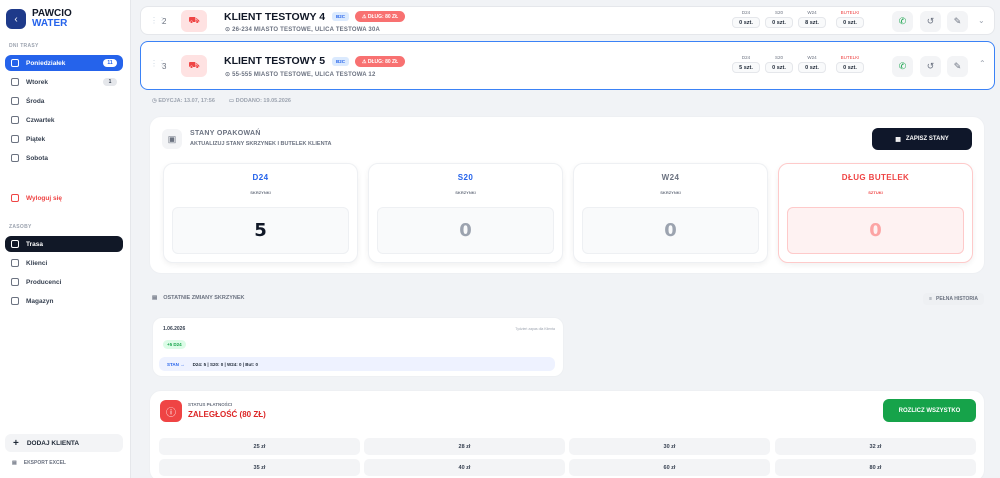  Describe the element at coordinates (171, 411) in the screenshot. I see `alert-icon: ⓘ` at that location.